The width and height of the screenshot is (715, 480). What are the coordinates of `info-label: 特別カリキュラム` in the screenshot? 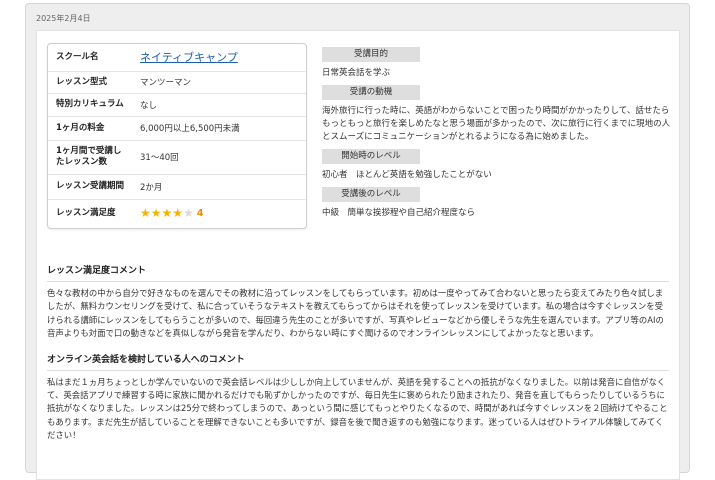 It's located at (90, 104).